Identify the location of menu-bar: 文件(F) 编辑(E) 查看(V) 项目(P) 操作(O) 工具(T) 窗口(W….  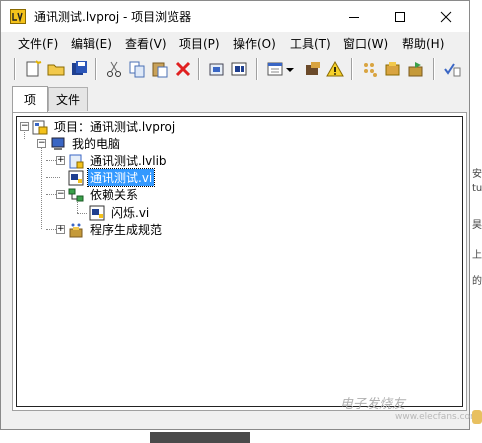
(235, 42).